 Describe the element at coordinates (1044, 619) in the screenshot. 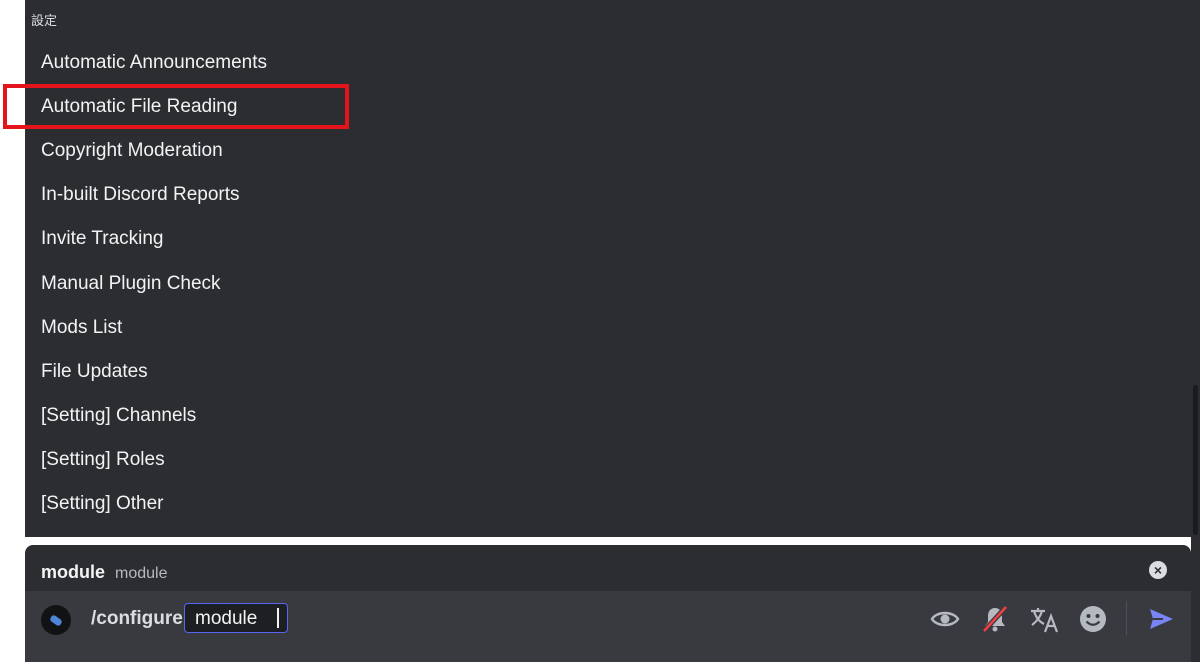

I see `translate-icon` at that location.